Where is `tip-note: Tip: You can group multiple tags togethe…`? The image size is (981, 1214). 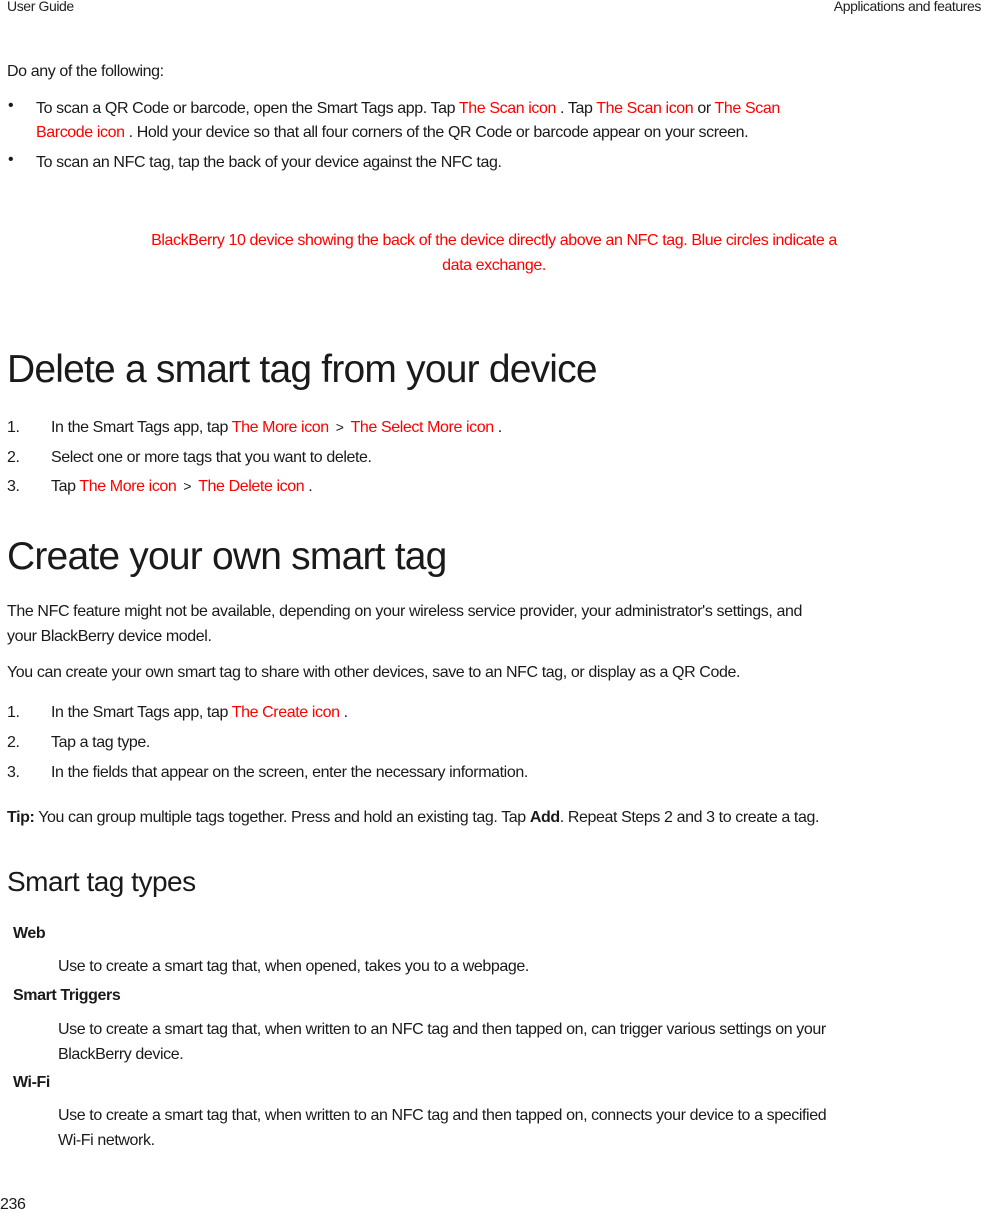 tip-note: Tip: You can group multiple tags togethe… is located at coordinates (413, 817).